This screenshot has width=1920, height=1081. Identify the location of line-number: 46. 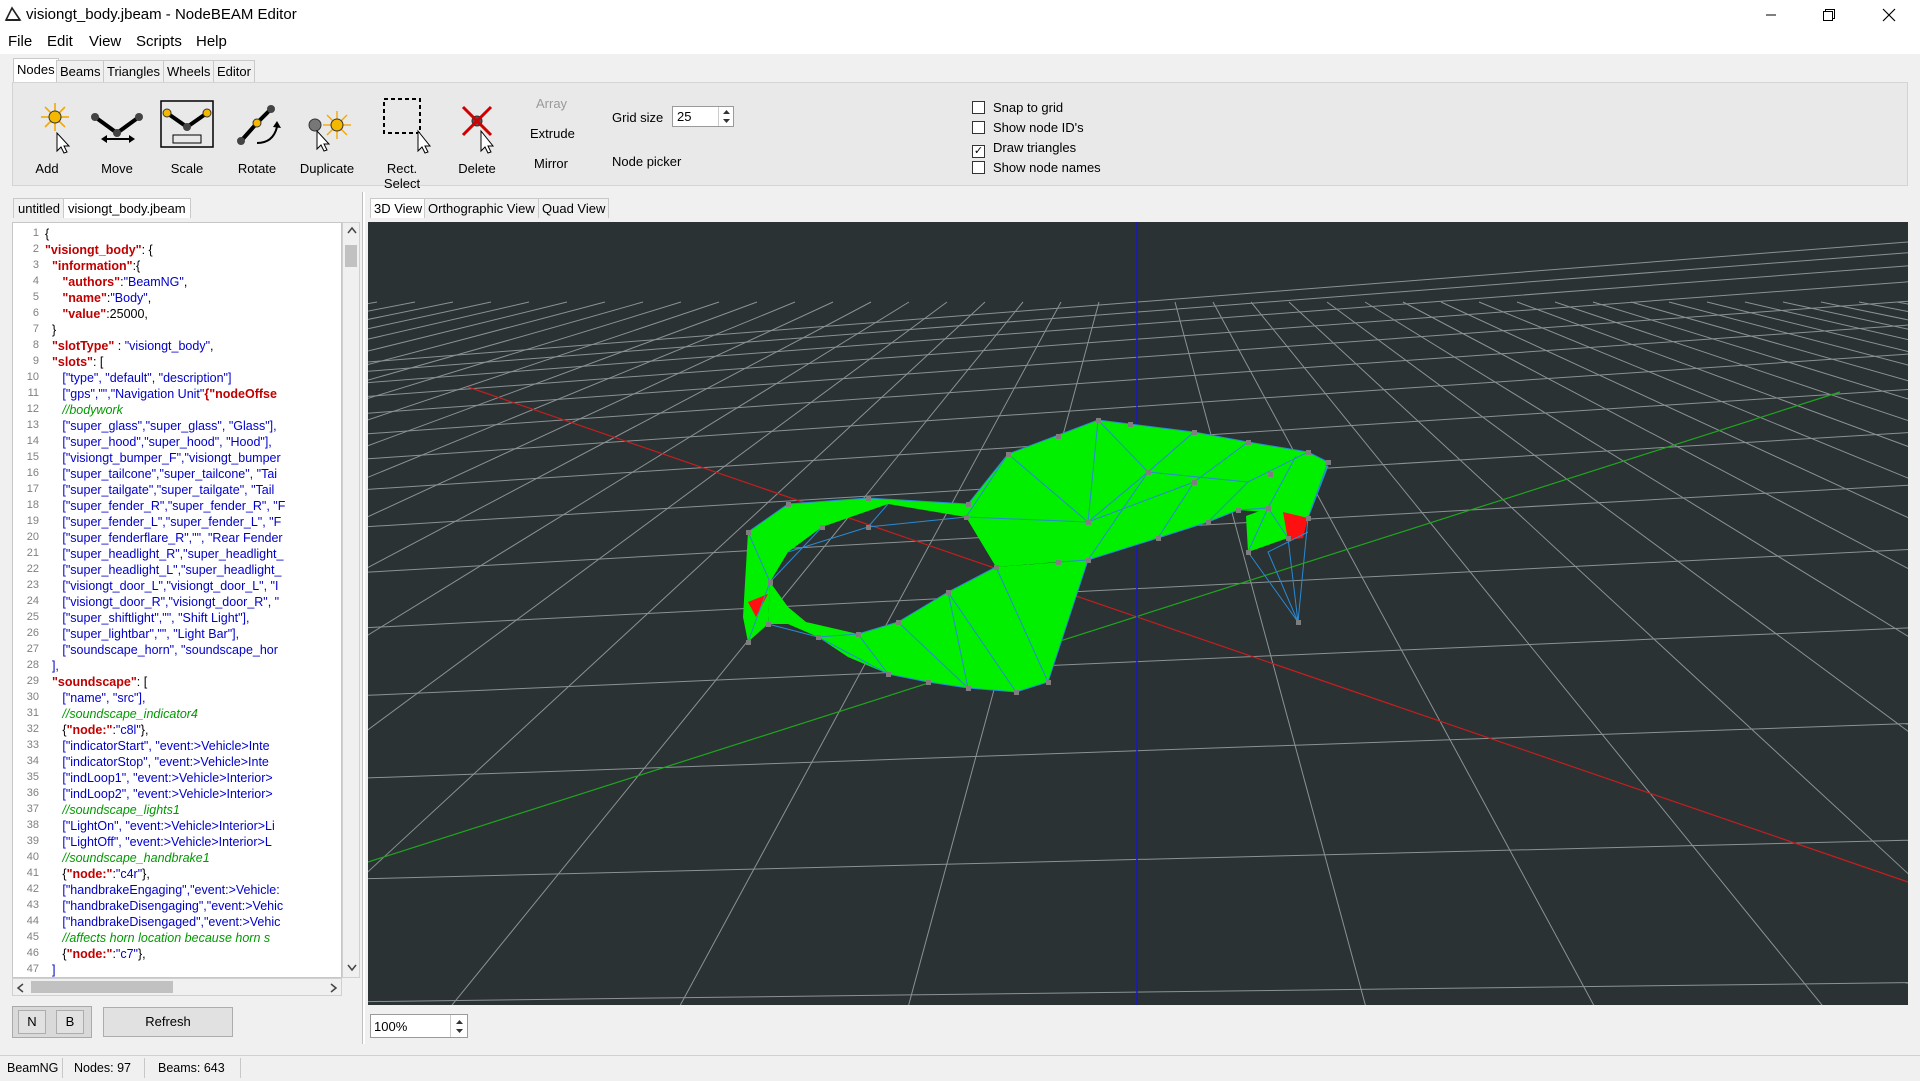
(32, 953).